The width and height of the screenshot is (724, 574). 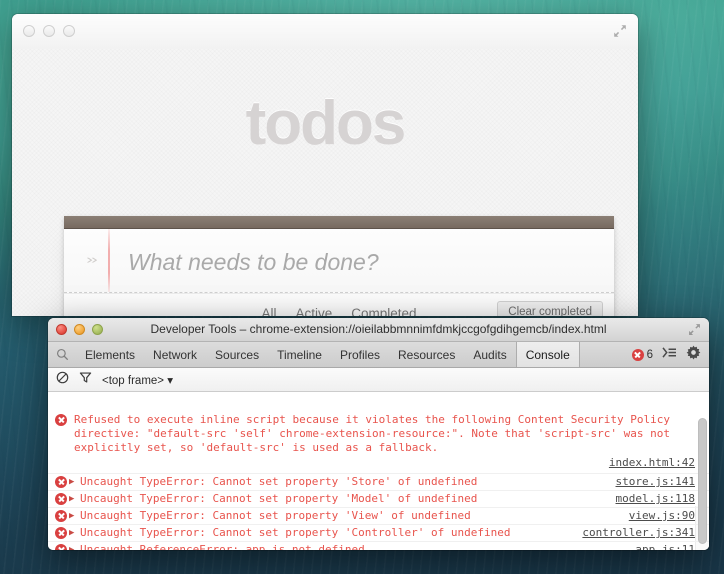 I want to click on console-drawer-icon, so click(x=669, y=355).